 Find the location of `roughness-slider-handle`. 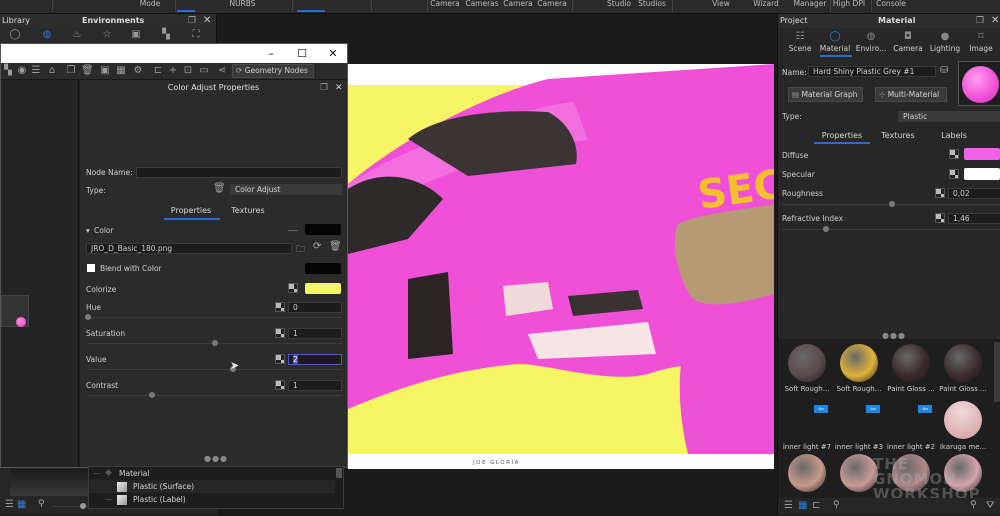

roughness-slider-handle is located at coordinates (891, 204).